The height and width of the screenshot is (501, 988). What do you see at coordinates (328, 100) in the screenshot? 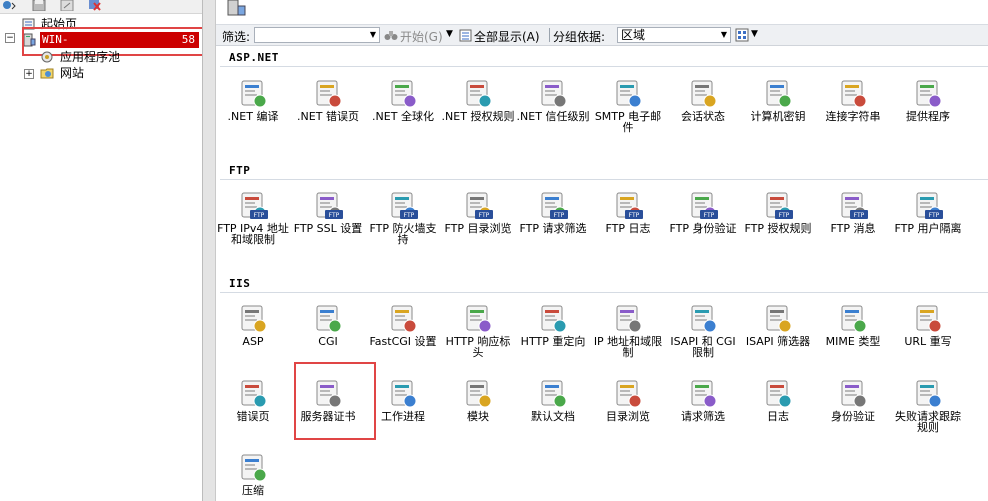
I see `feature-net-error-pages: .NET 错误页` at bounding box center [328, 100].